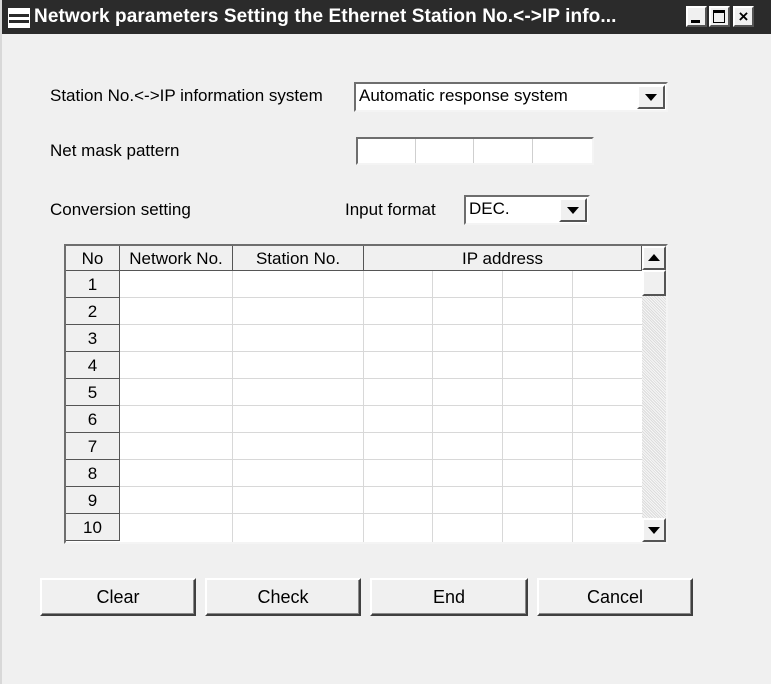  Describe the element at coordinates (93, 258) in the screenshot. I see `column-header-no: No` at that location.